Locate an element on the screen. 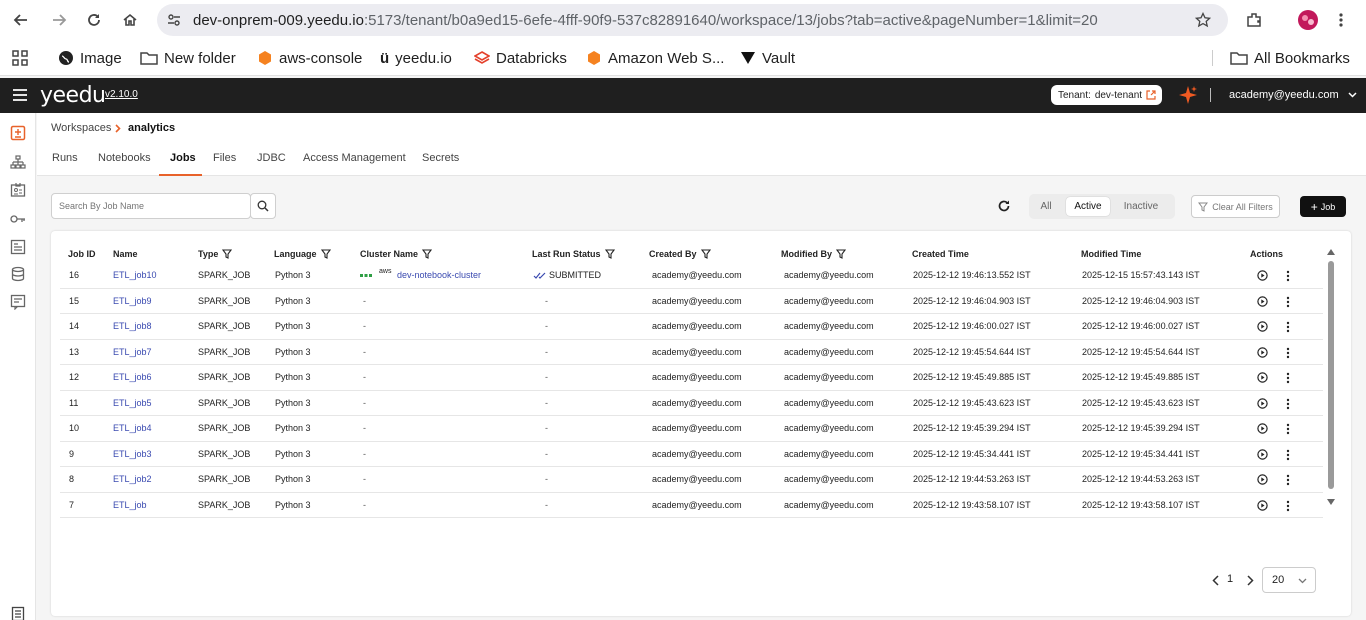 This screenshot has height=620, width=1366. key-icon is located at coordinates (18, 219).